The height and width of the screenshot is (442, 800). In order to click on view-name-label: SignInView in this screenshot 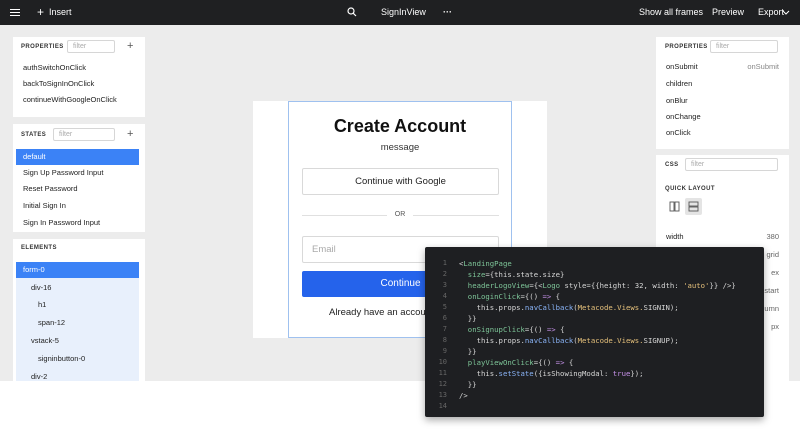, I will do `click(403, 12)`.